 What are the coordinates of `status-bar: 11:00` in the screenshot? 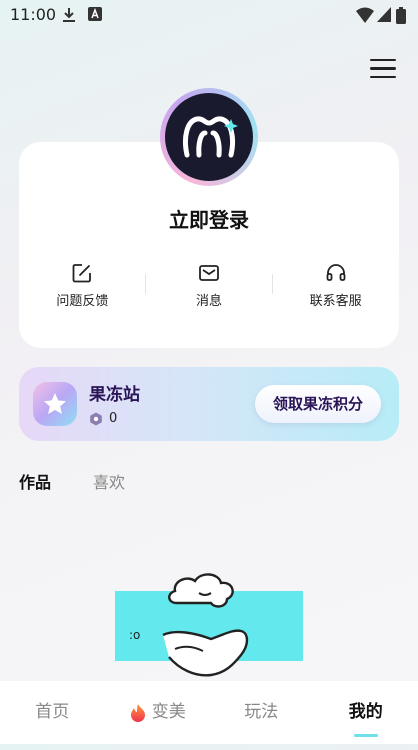 It's located at (209, 15).